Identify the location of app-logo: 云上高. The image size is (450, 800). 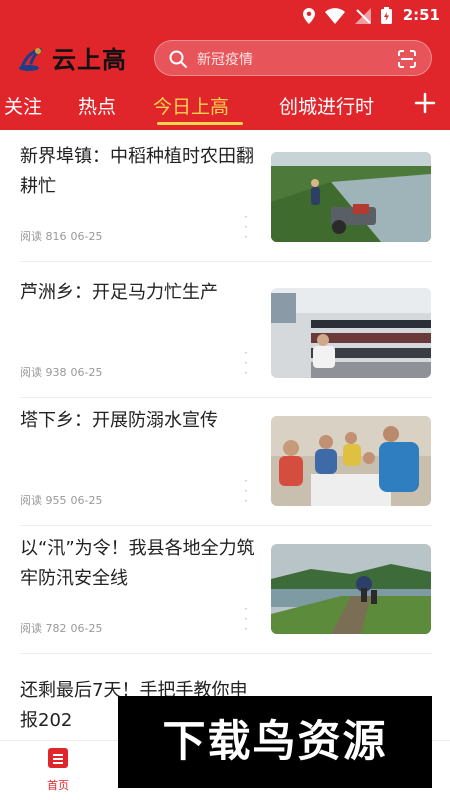
(71, 57).